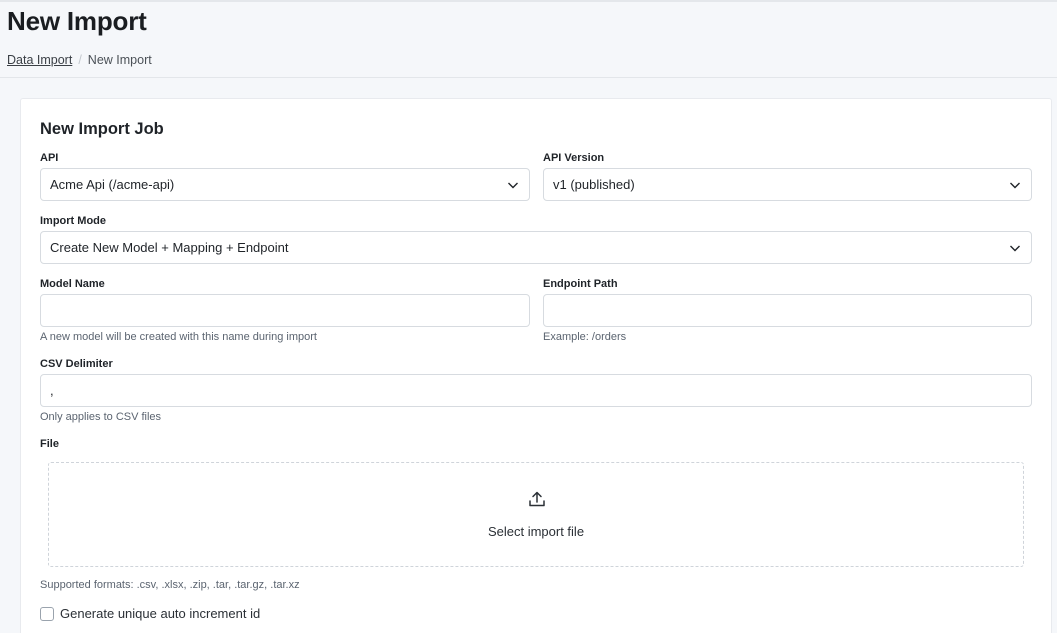 This screenshot has height=633, width=1057. What do you see at coordinates (52, 390) in the screenshot?
I see `csv-delimiter-value: ,` at bounding box center [52, 390].